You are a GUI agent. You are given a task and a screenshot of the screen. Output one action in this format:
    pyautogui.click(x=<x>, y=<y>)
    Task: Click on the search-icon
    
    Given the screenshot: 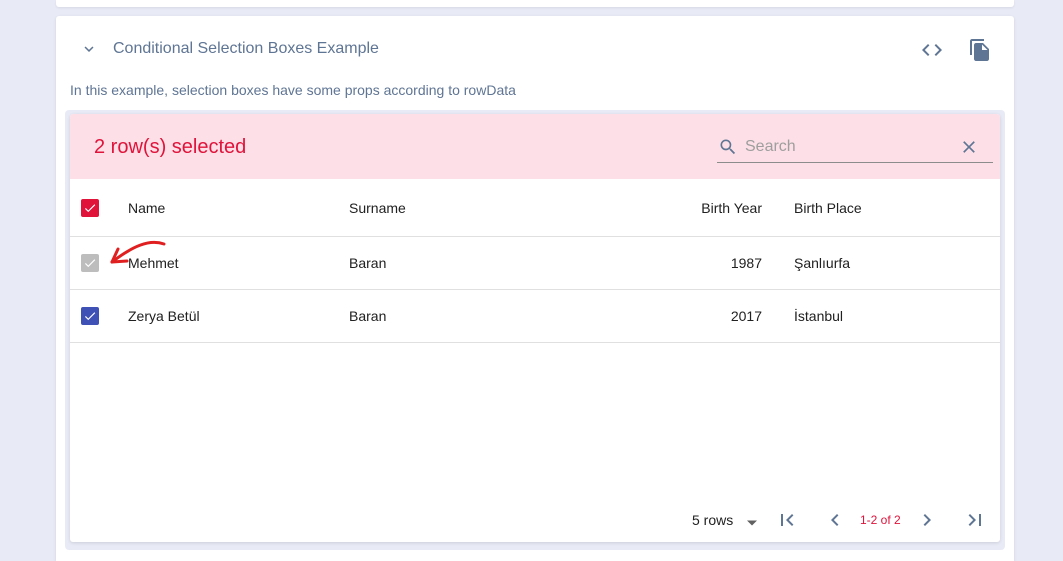 What is the action you would take?
    pyautogui.click(x=728, y=147)
    